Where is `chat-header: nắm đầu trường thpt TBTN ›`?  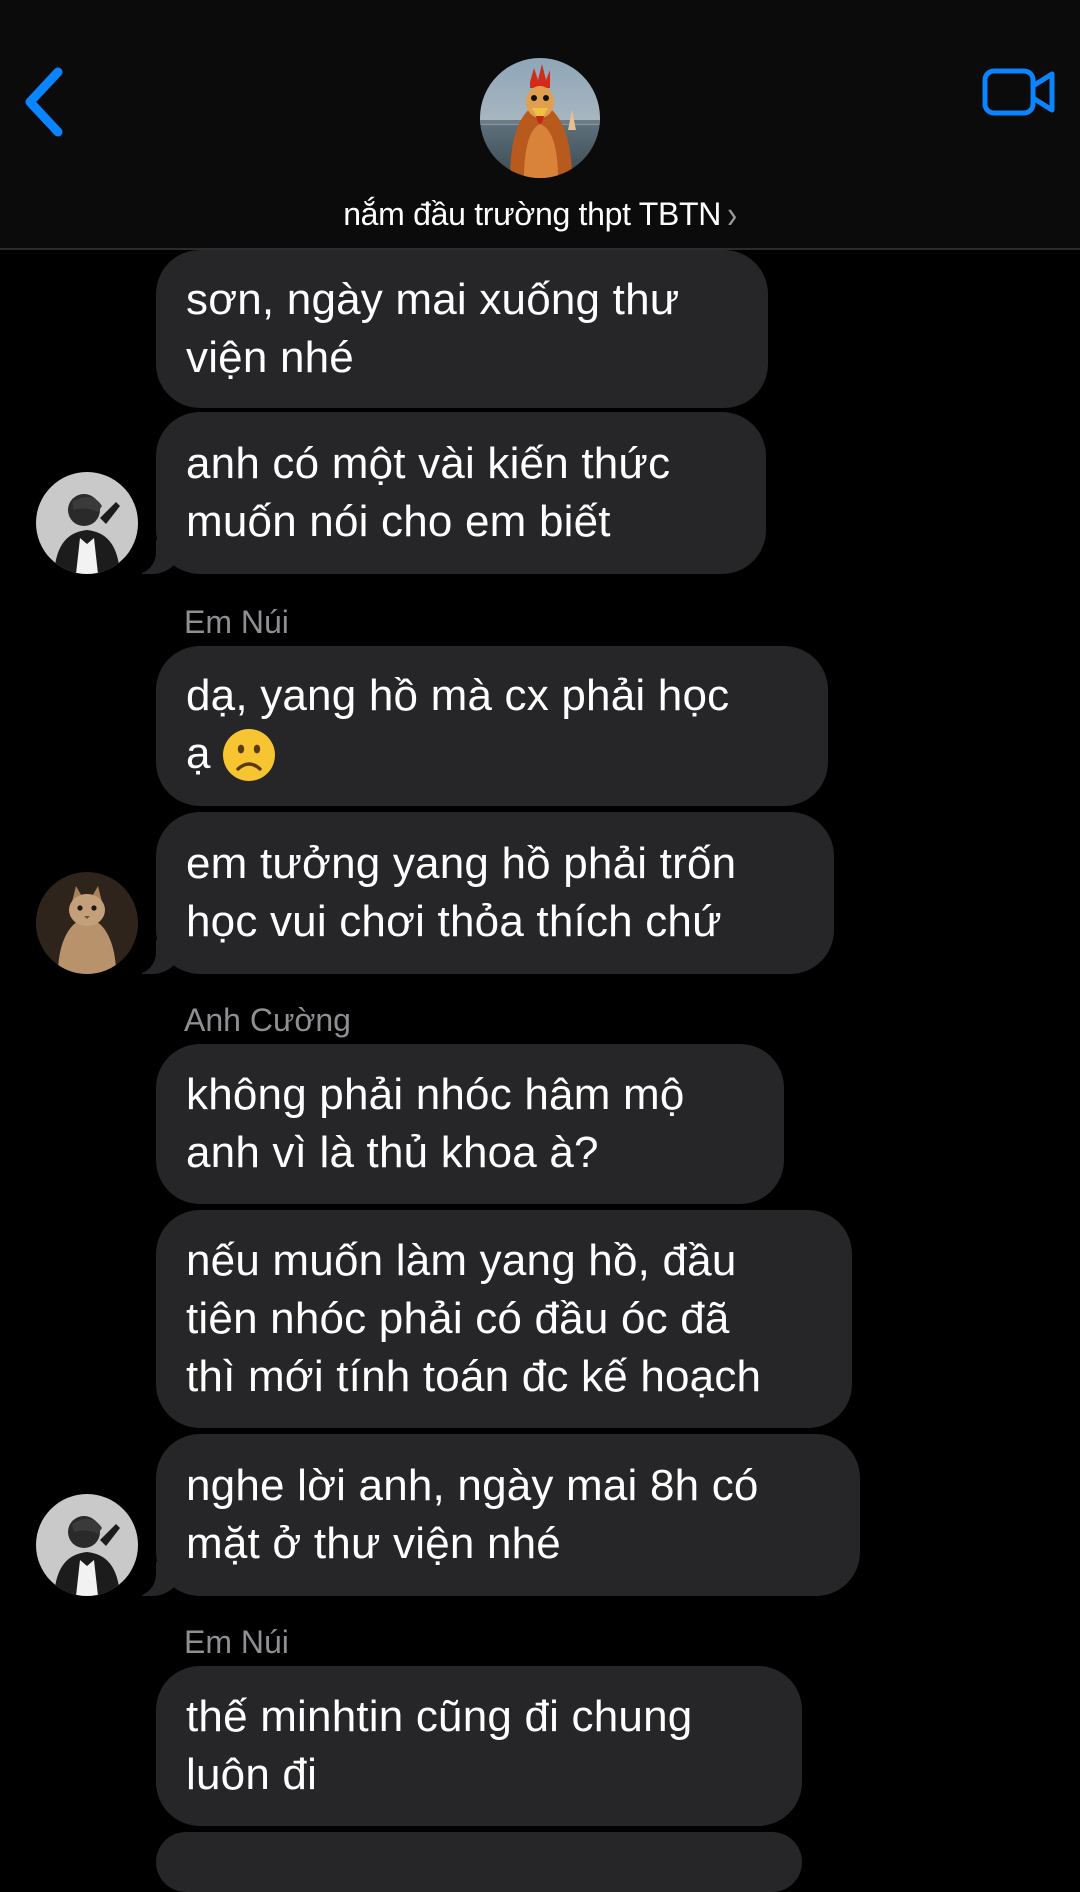
chat-header: nắm đầu trường thpt TBTN › is located at coordinates (540, 125).